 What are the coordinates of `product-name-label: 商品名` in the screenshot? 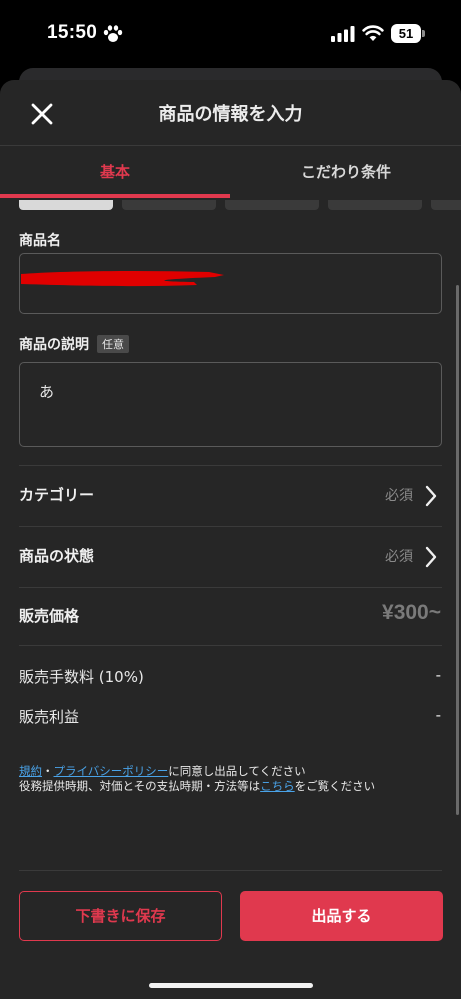 It's located at (40, 241).